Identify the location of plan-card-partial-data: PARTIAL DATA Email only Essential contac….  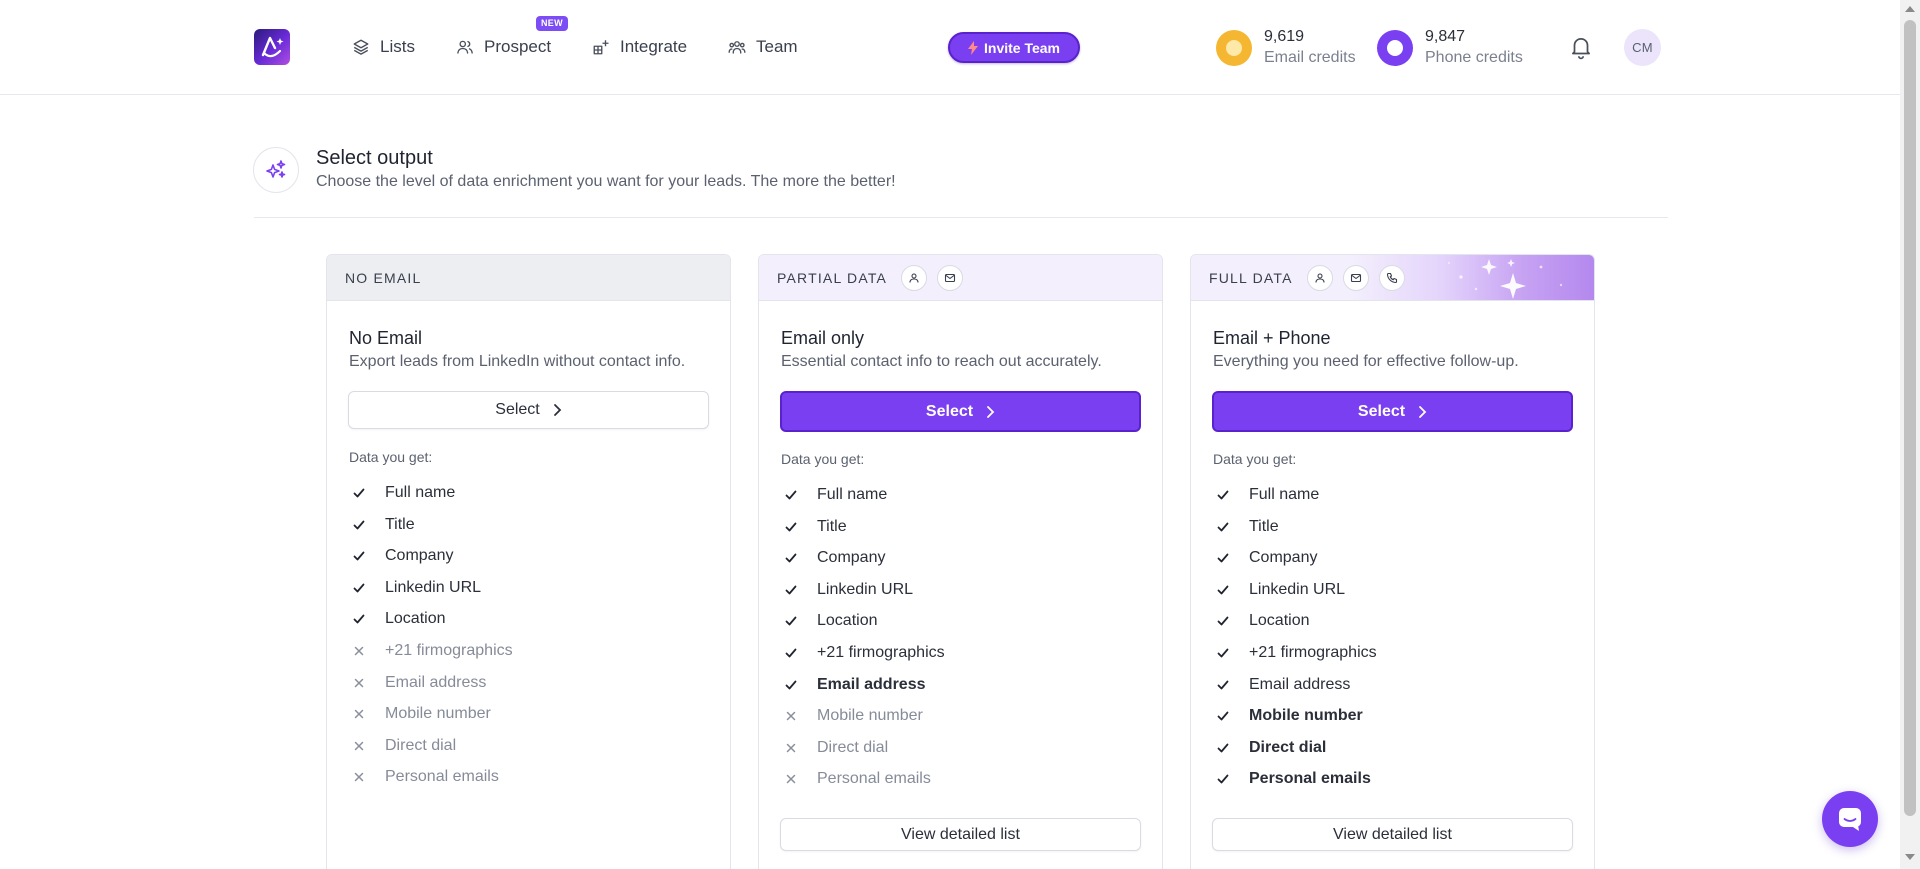
(960, 561).